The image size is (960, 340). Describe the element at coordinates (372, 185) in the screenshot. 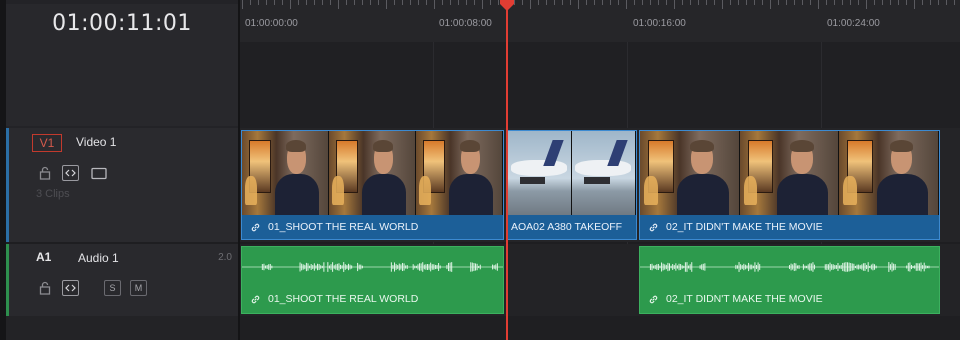

I see `video-clip: 01_SHOOT THE REAL WORLD` at that location.